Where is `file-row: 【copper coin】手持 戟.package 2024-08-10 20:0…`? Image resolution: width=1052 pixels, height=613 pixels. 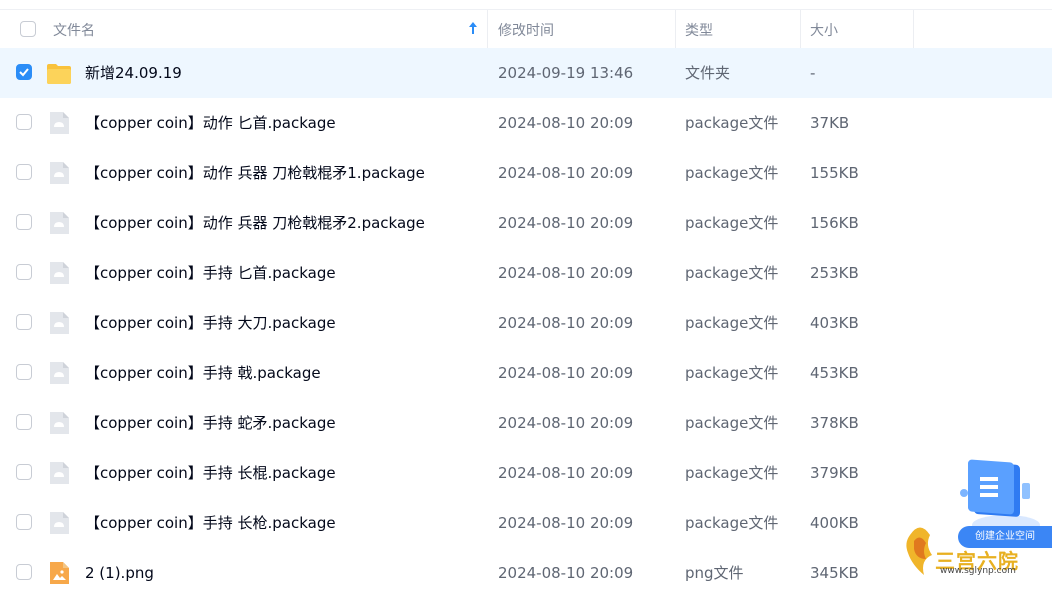
file-row: 【copper coin】手持 戟.package 2024-08-10 20:0… is located at coordinates (526, 373).